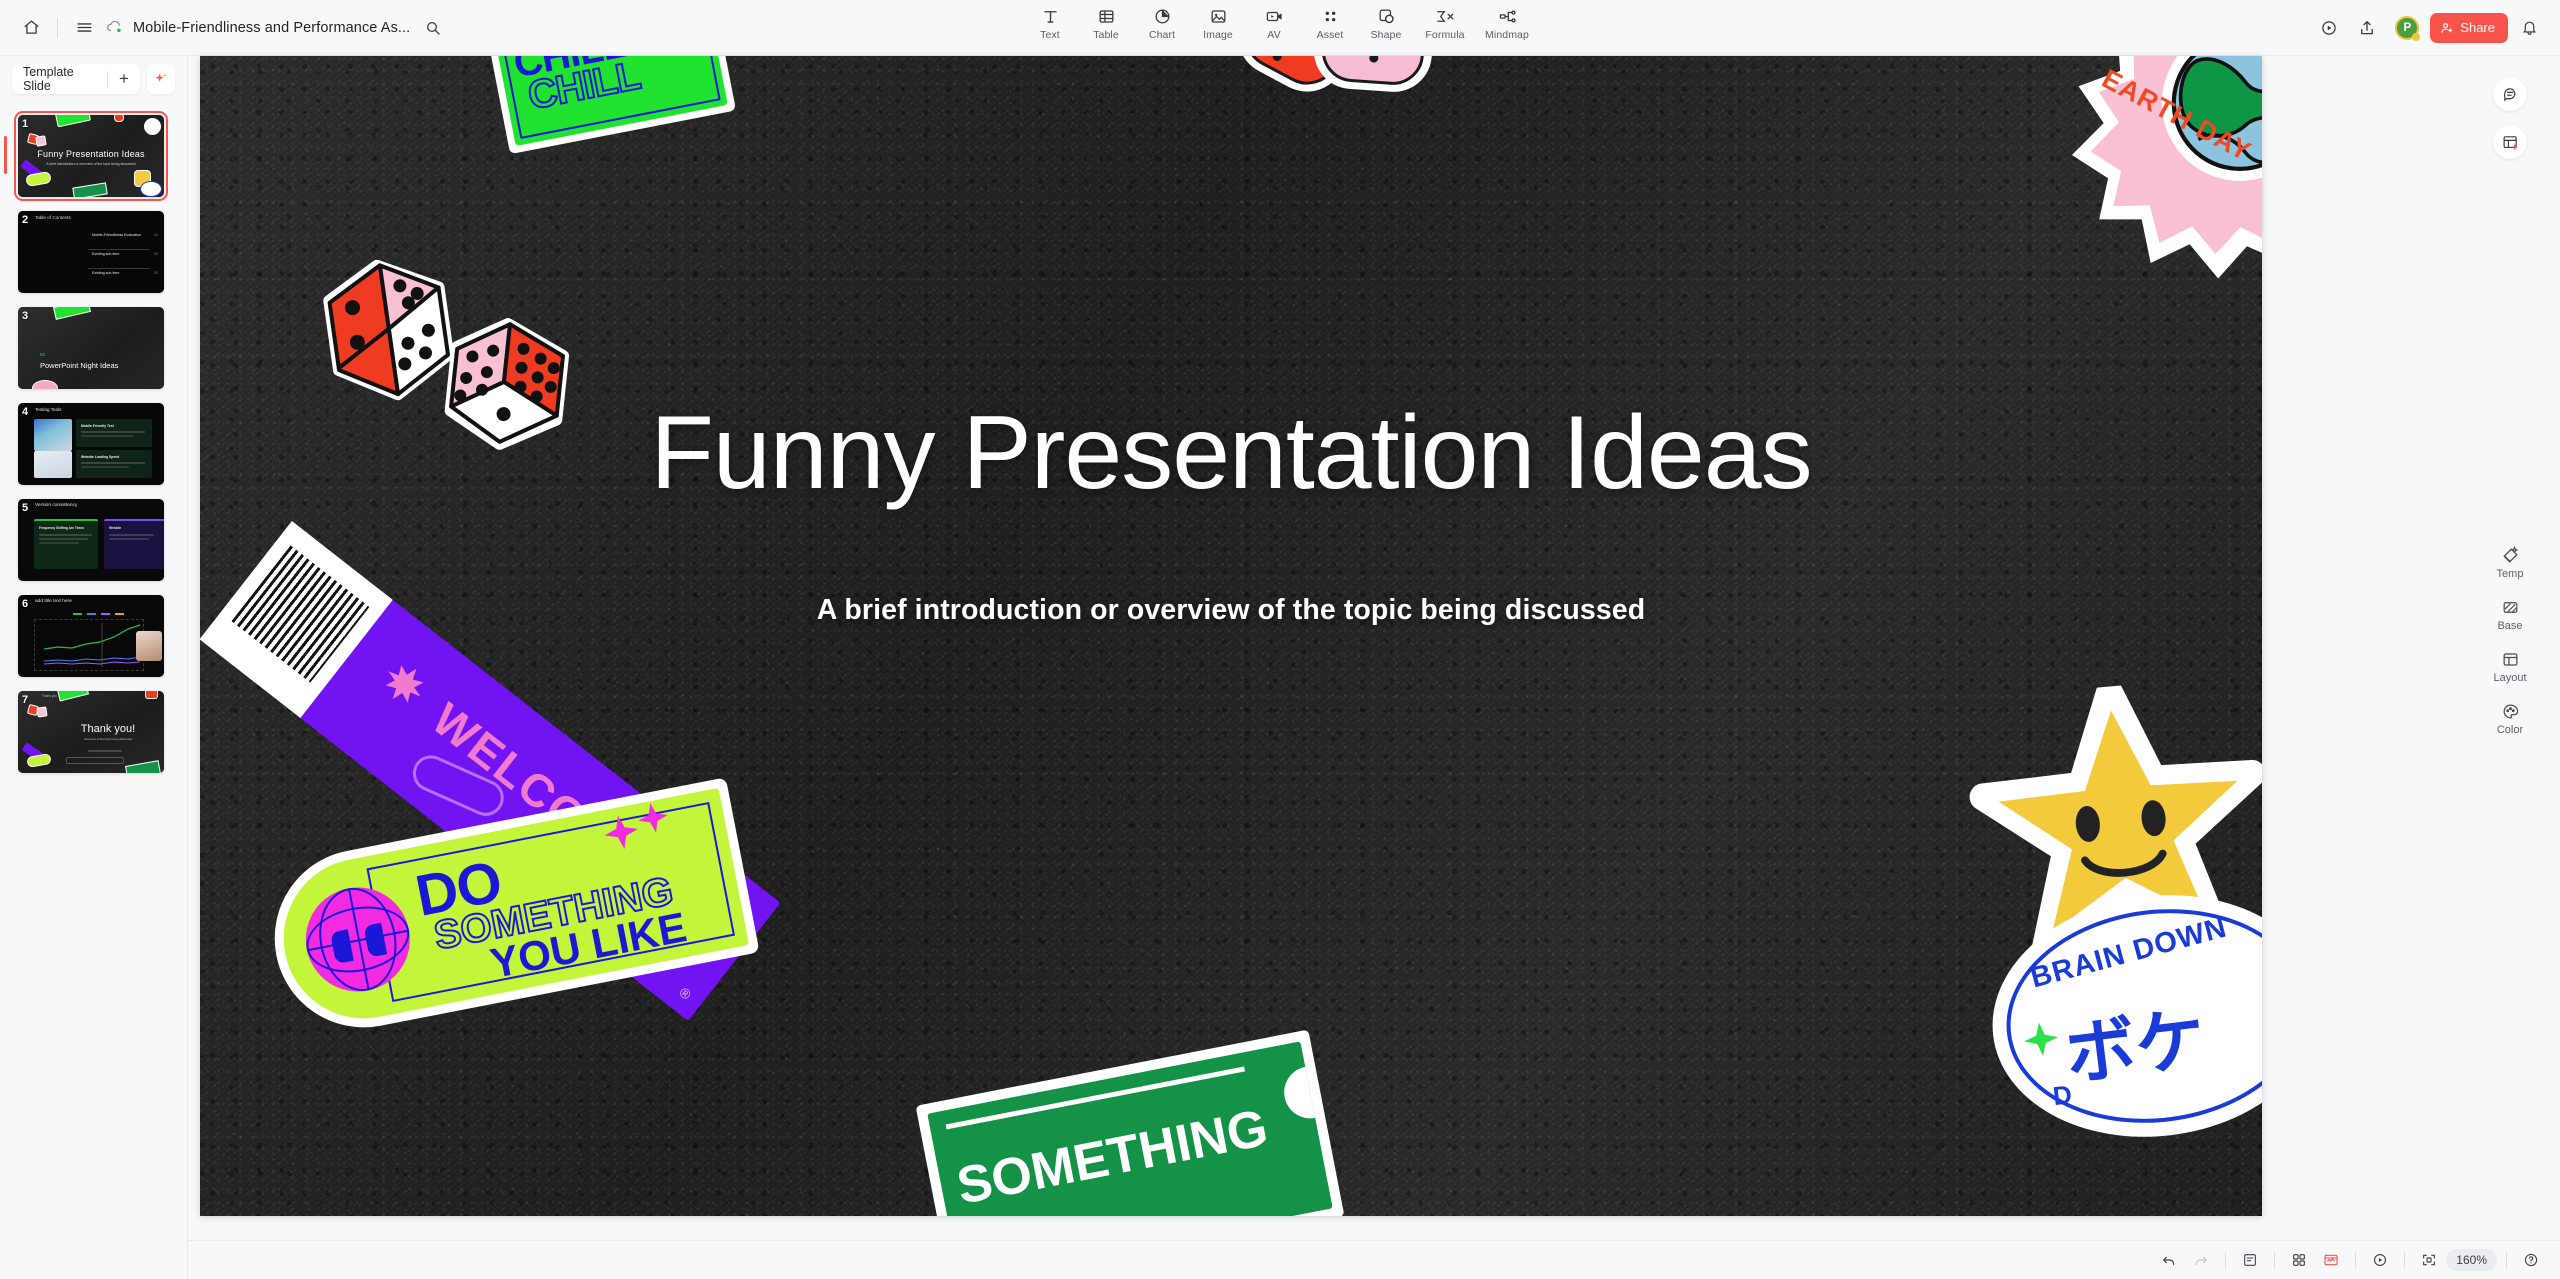 This screenshot has height=1279, width=2560. Describe the element at coordinates (93, 348) in the screenshot. I see `slide-thumbnail-3: 3 01 PowerPoint Night Ideas` at that location.